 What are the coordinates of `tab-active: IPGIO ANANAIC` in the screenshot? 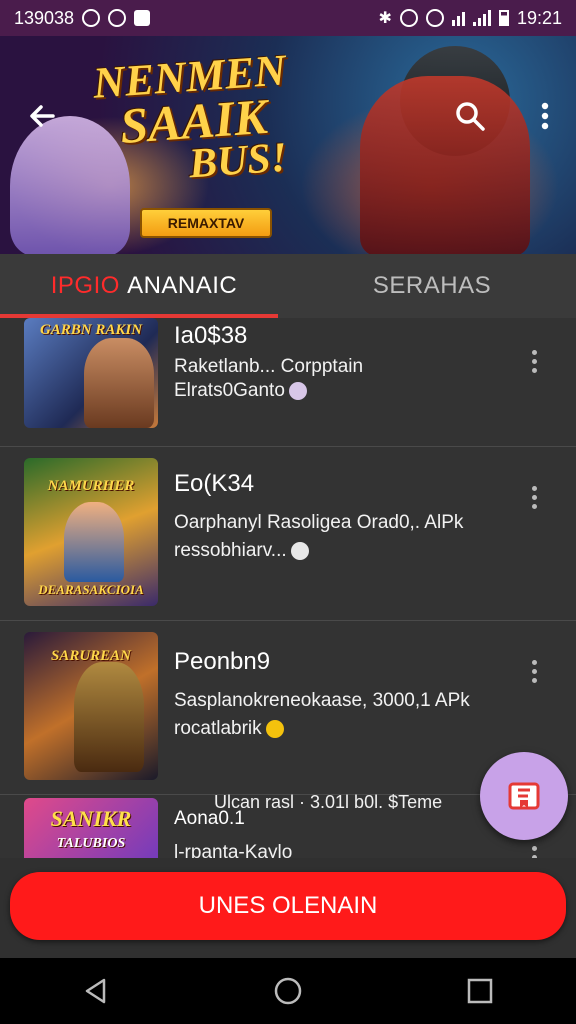 It's located at (144, 286).